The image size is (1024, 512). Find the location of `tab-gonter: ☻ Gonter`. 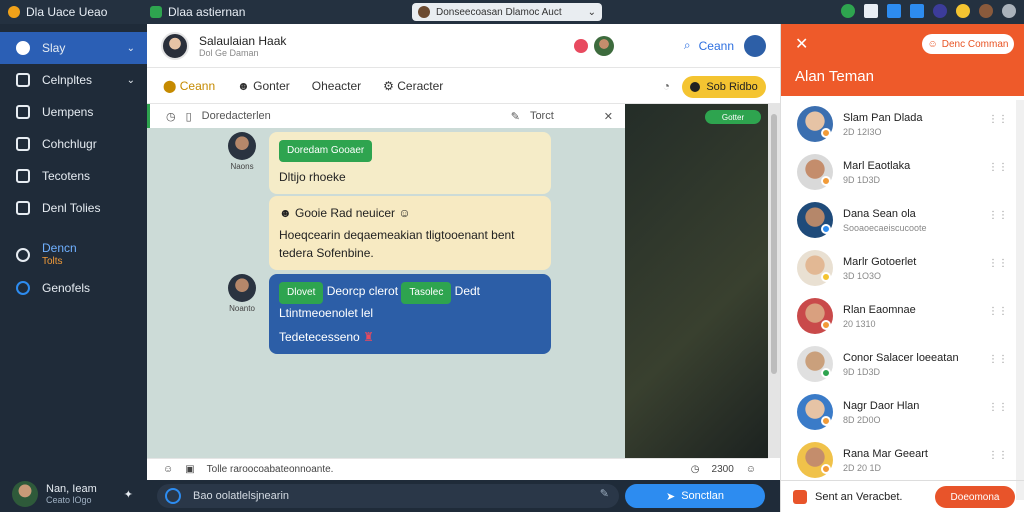

tab-gonter: ☻ Gonter is located at coordinates (263, 86).